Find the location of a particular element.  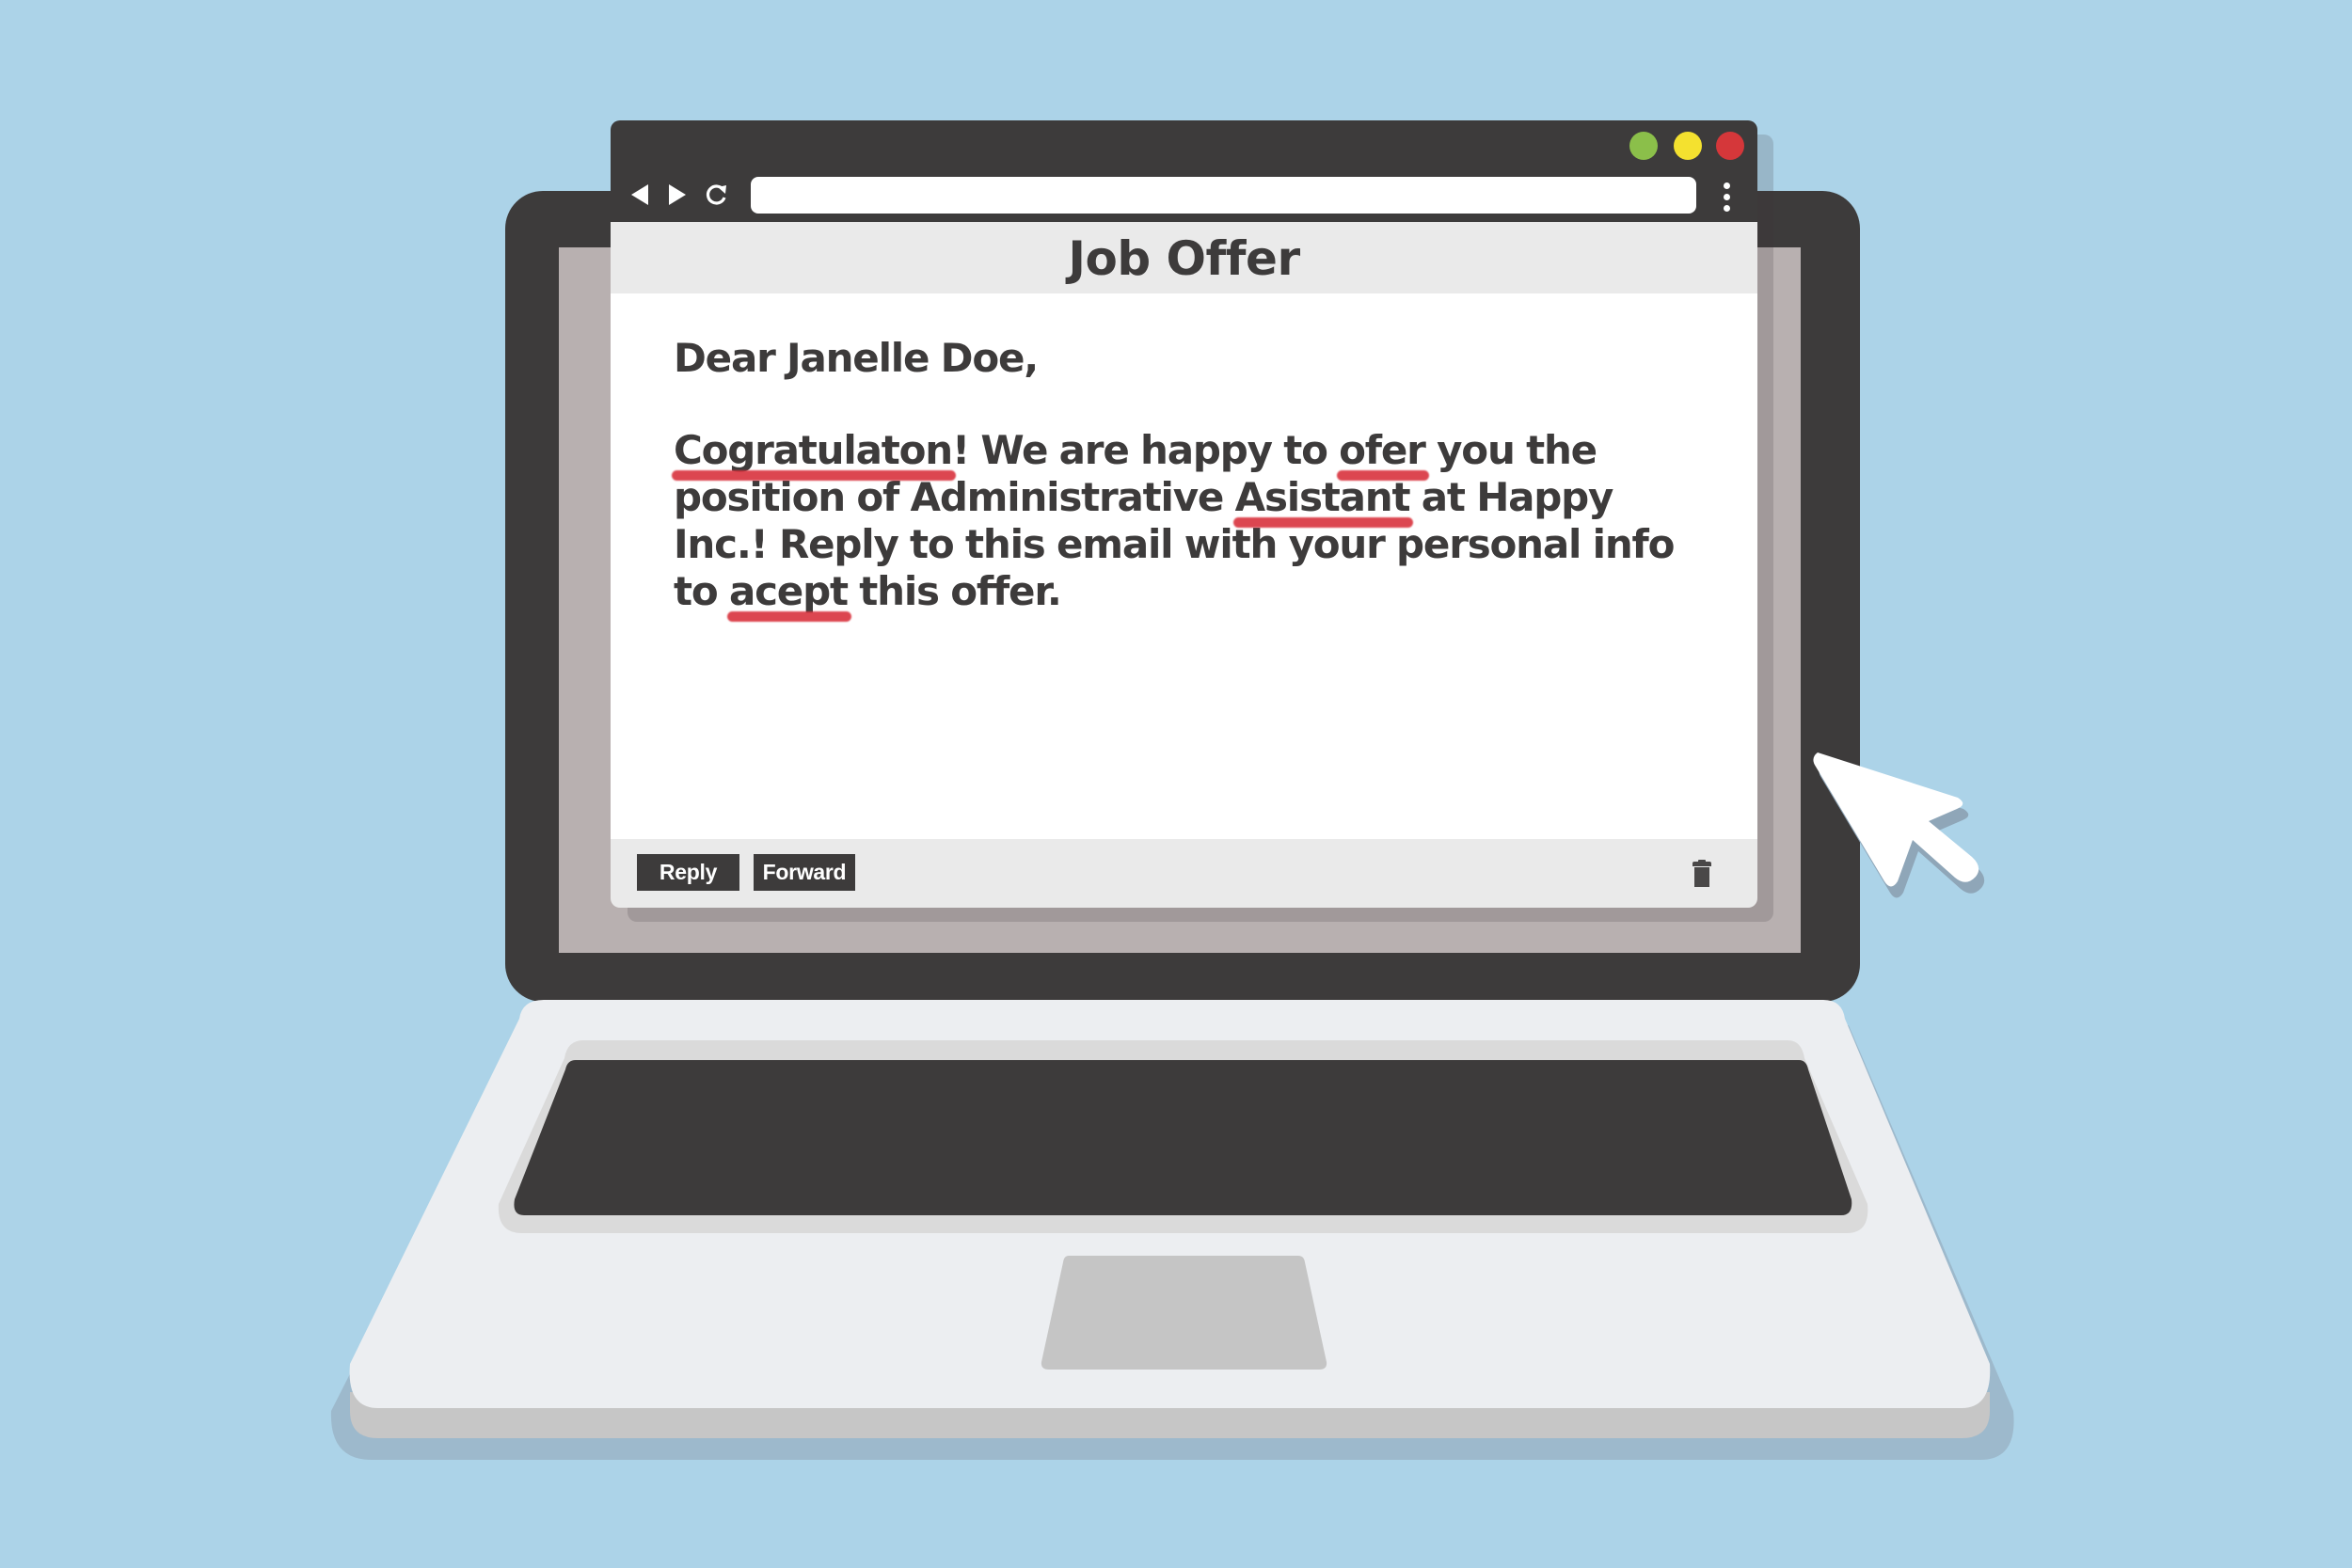

trash-lid is located at coordinates (1701, 864).